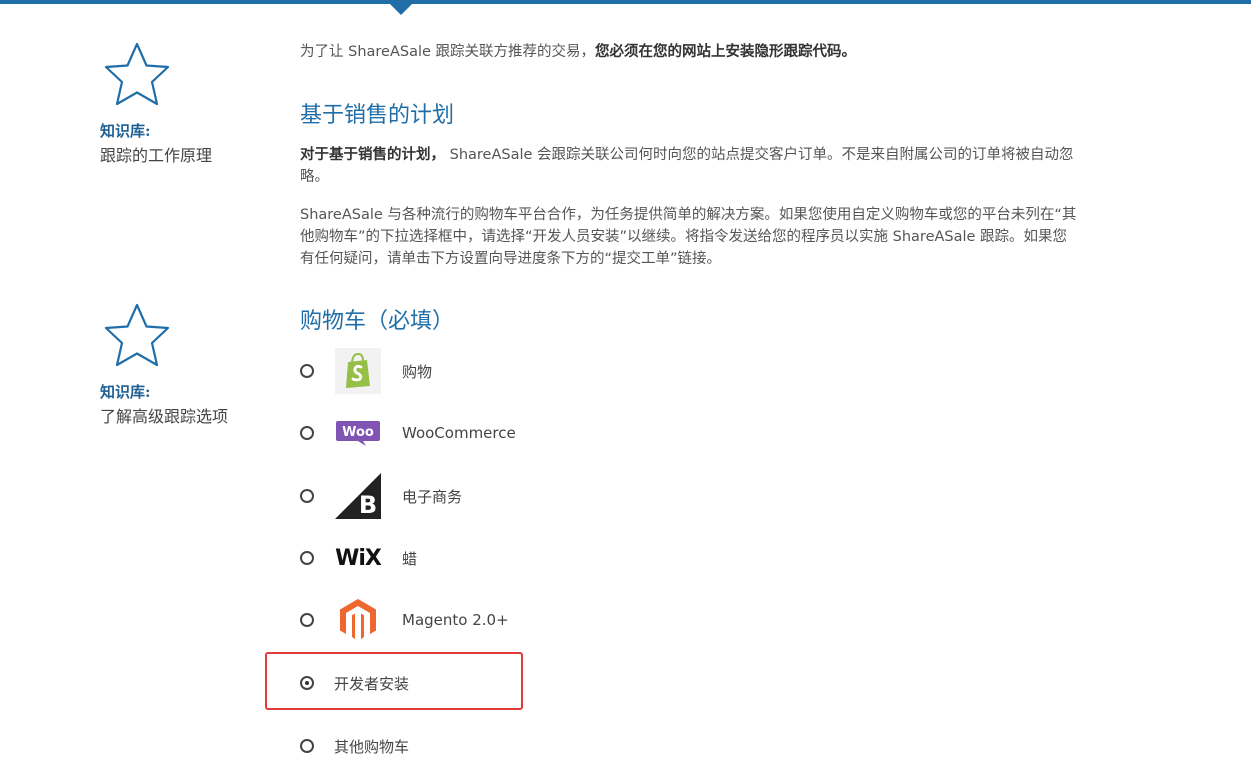 The height and width of the screenshot is (784, 1251). Describe the element at coordinates (377, 115) in the screenshot. I see `section-heading-sales-plan: 基于销售的计划` at that location.